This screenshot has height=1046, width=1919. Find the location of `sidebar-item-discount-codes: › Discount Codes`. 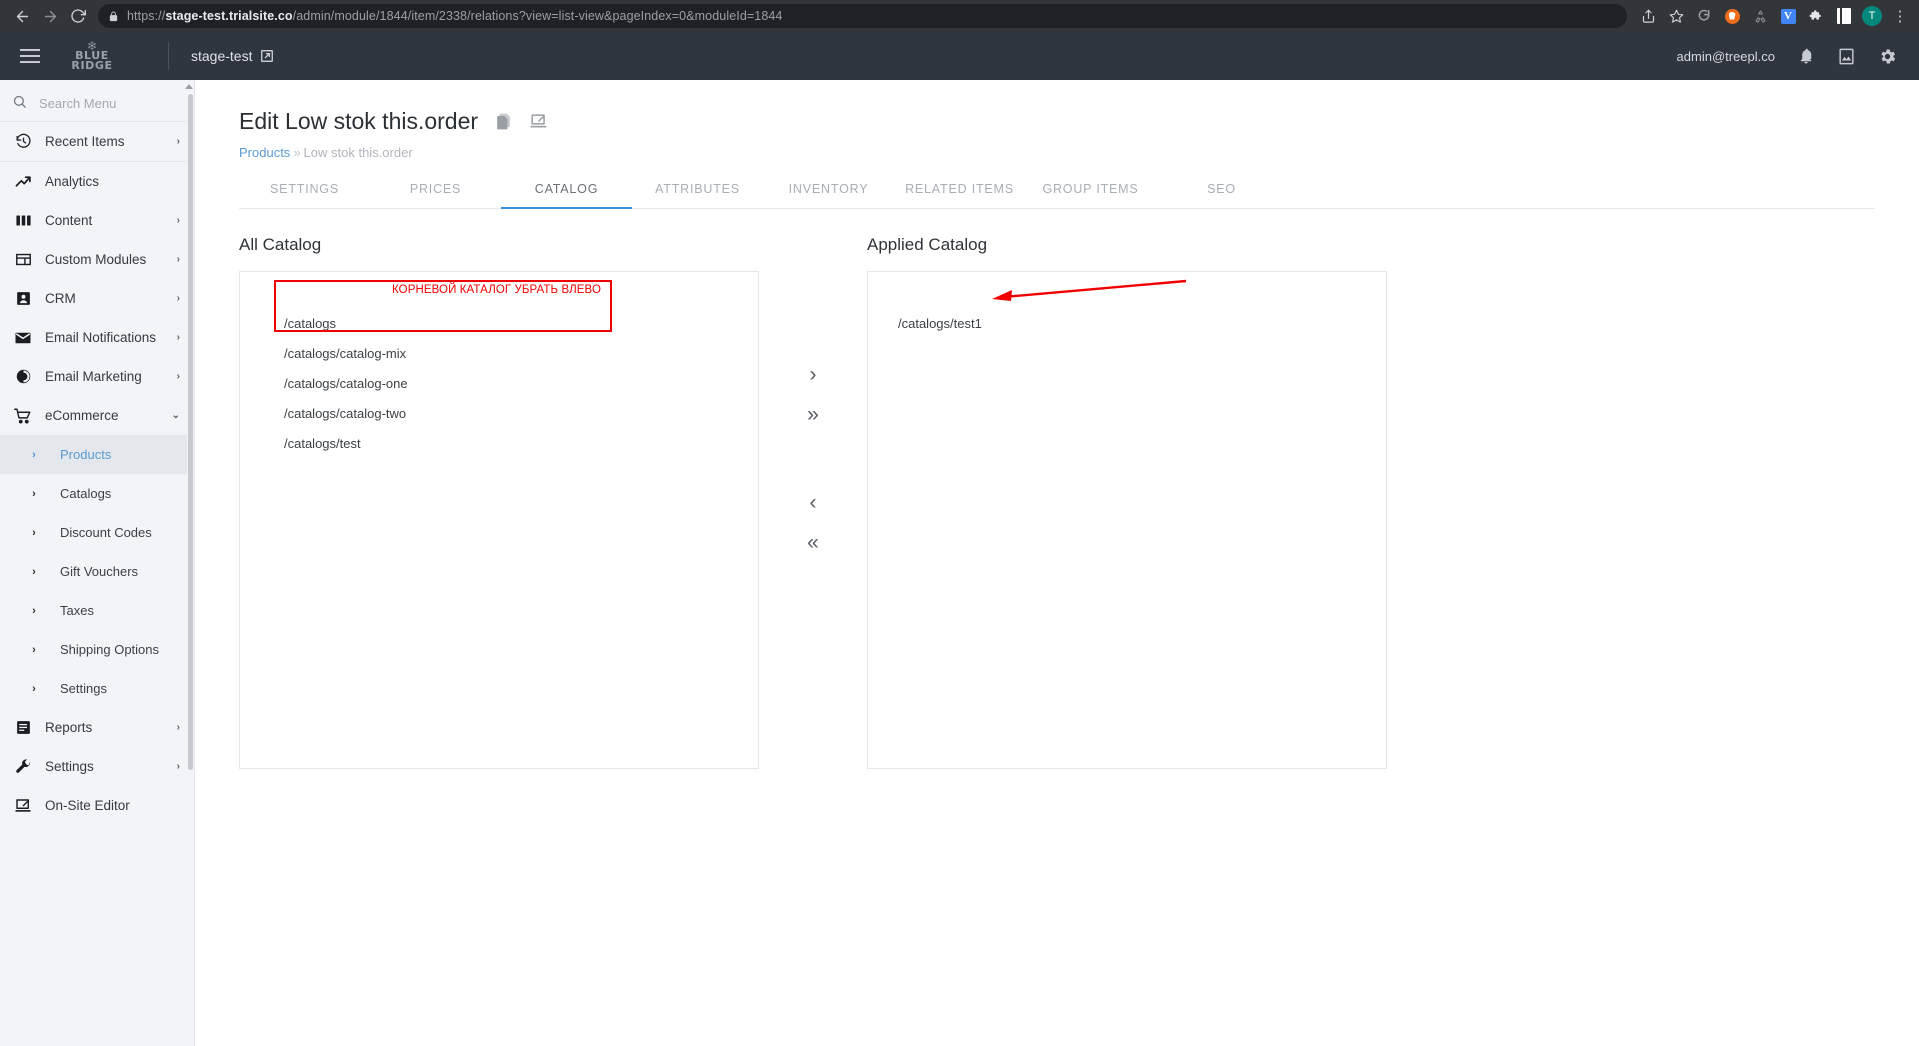

sidebar-item-discount-codes: › Discount Codes is located at coordinates (97, 532).